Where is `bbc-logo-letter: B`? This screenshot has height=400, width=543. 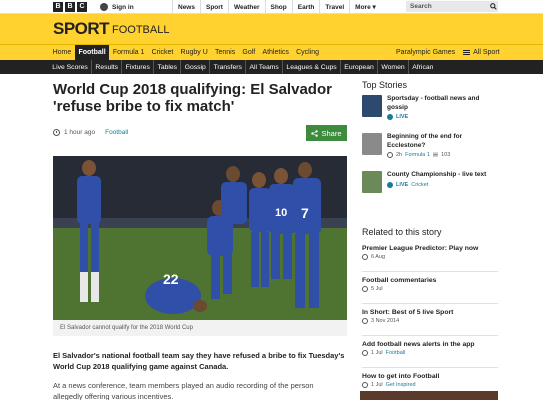 bbc-logo-letter: B is located at coordinates (70, 7).